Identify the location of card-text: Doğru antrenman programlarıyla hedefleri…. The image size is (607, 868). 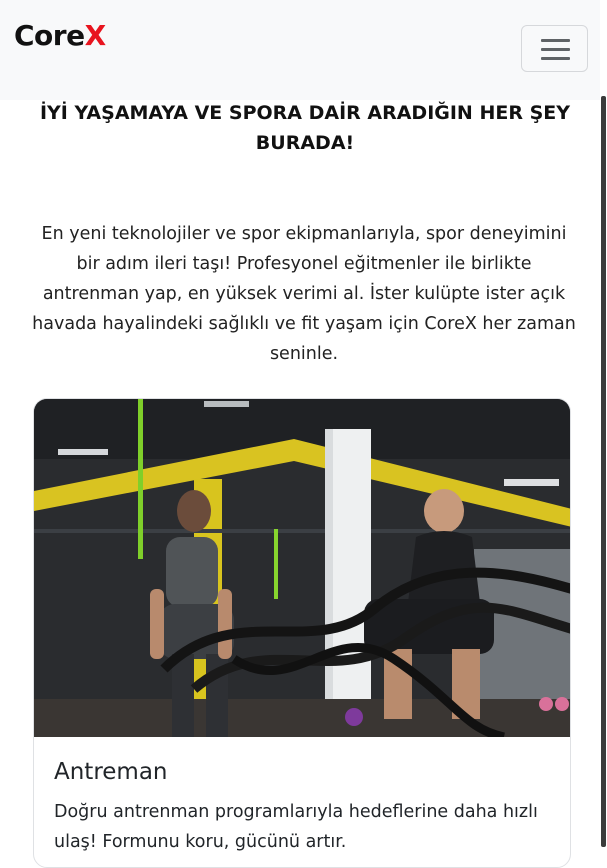
(296, 827).